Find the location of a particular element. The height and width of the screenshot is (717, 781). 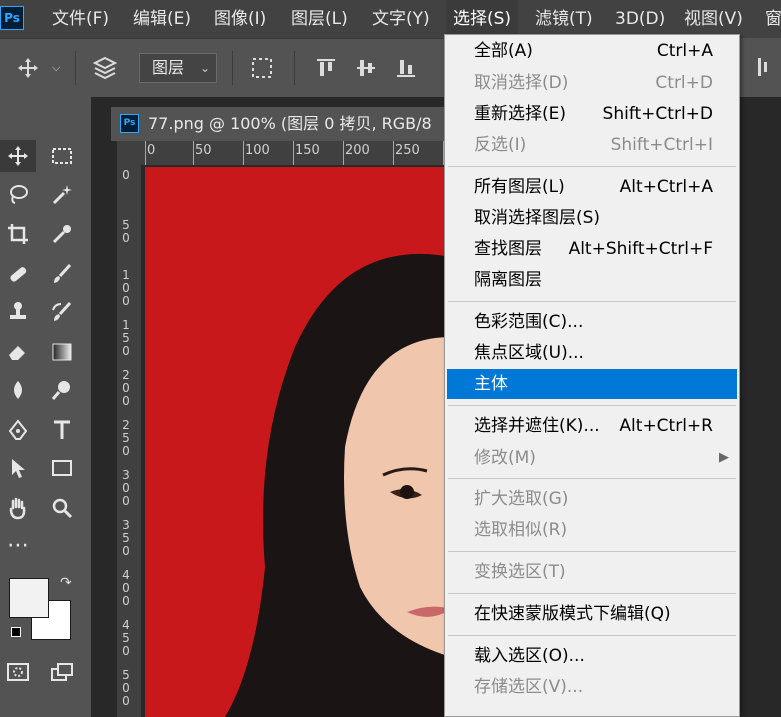

menu-item-transform-selection: 变换选区(T) is located at coordinates (592, 572).